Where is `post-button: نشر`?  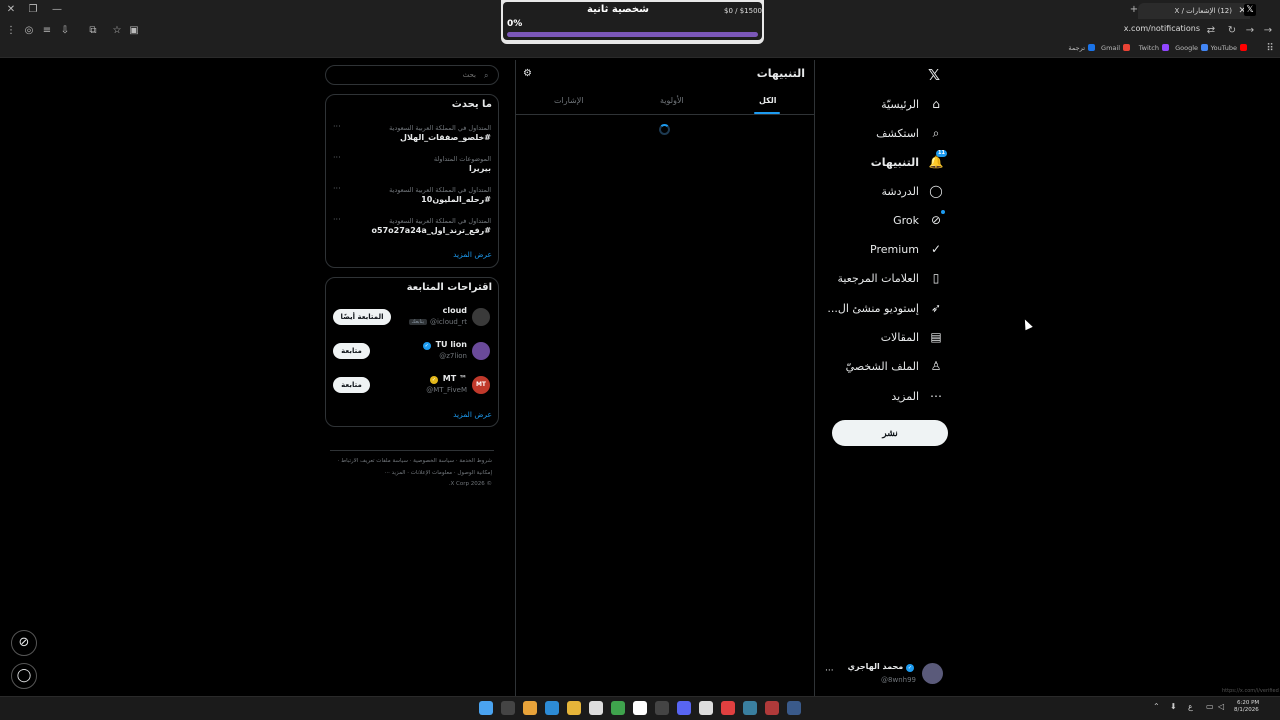 post-button: نشر is located at coordinates (890, 433).